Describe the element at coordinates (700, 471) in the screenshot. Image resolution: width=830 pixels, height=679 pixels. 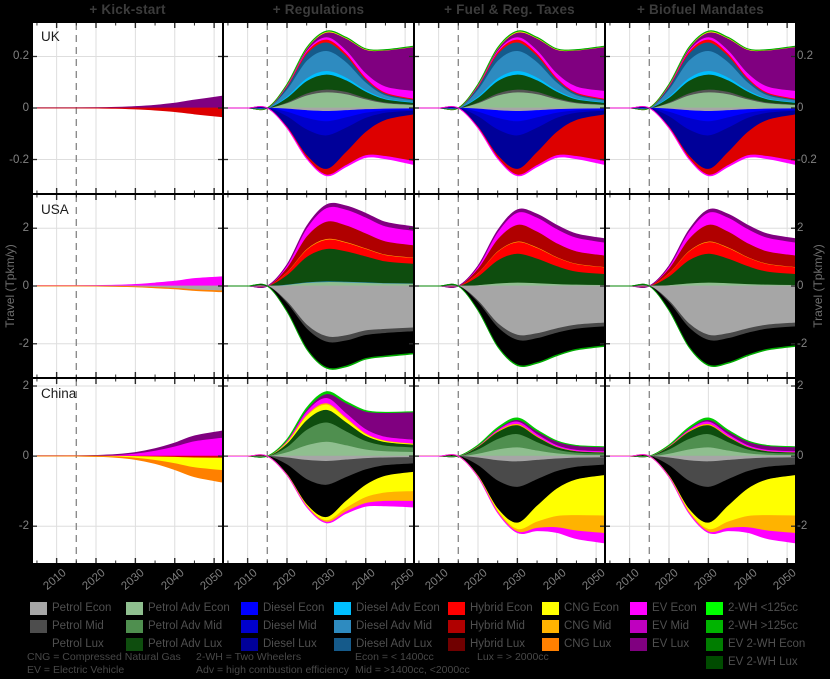
I see `panel-china-biofuel-mandates` at that location.